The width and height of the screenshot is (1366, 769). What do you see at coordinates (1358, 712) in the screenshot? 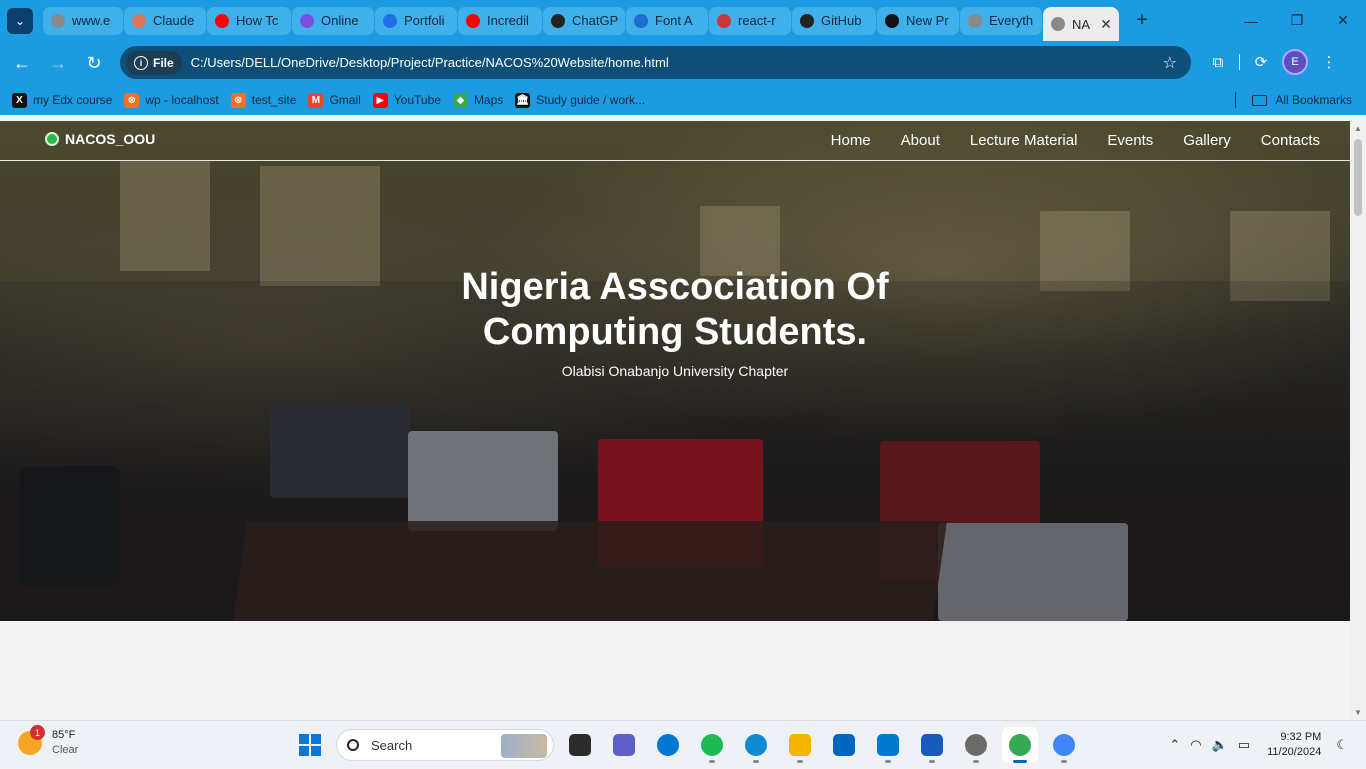
I see `scroll-down-arrow-icon: ▼` at bounding box center [1358, 712].